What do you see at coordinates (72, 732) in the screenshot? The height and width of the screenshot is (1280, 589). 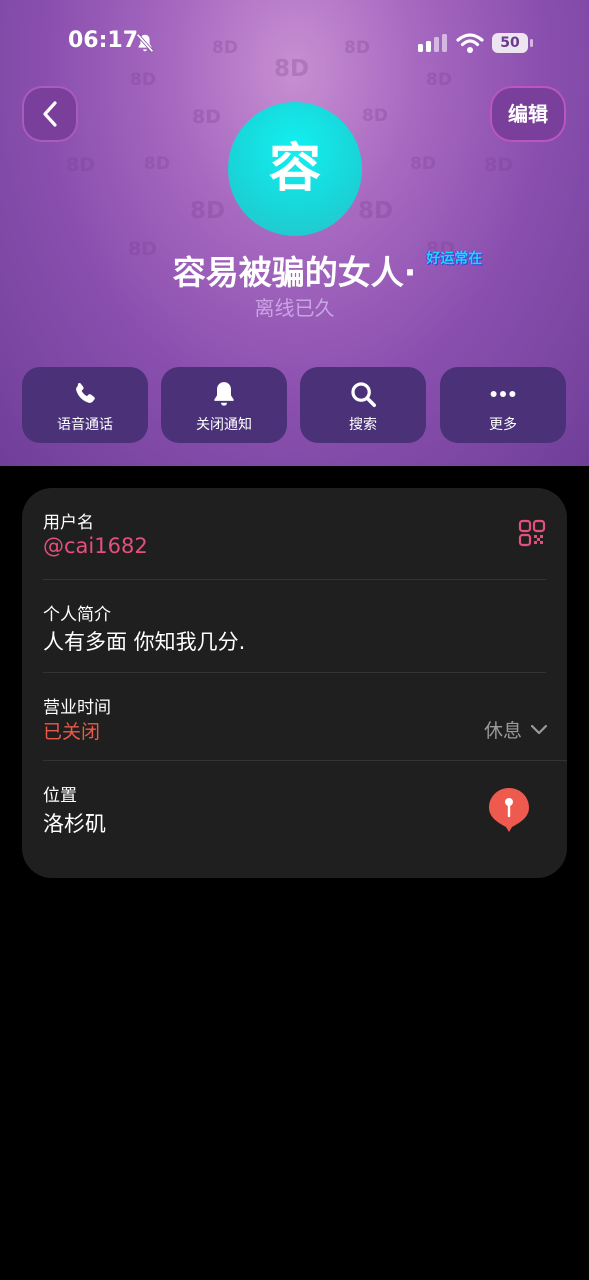 I see `business-hours-status: 已关闭` at bounding box center [72, 732].